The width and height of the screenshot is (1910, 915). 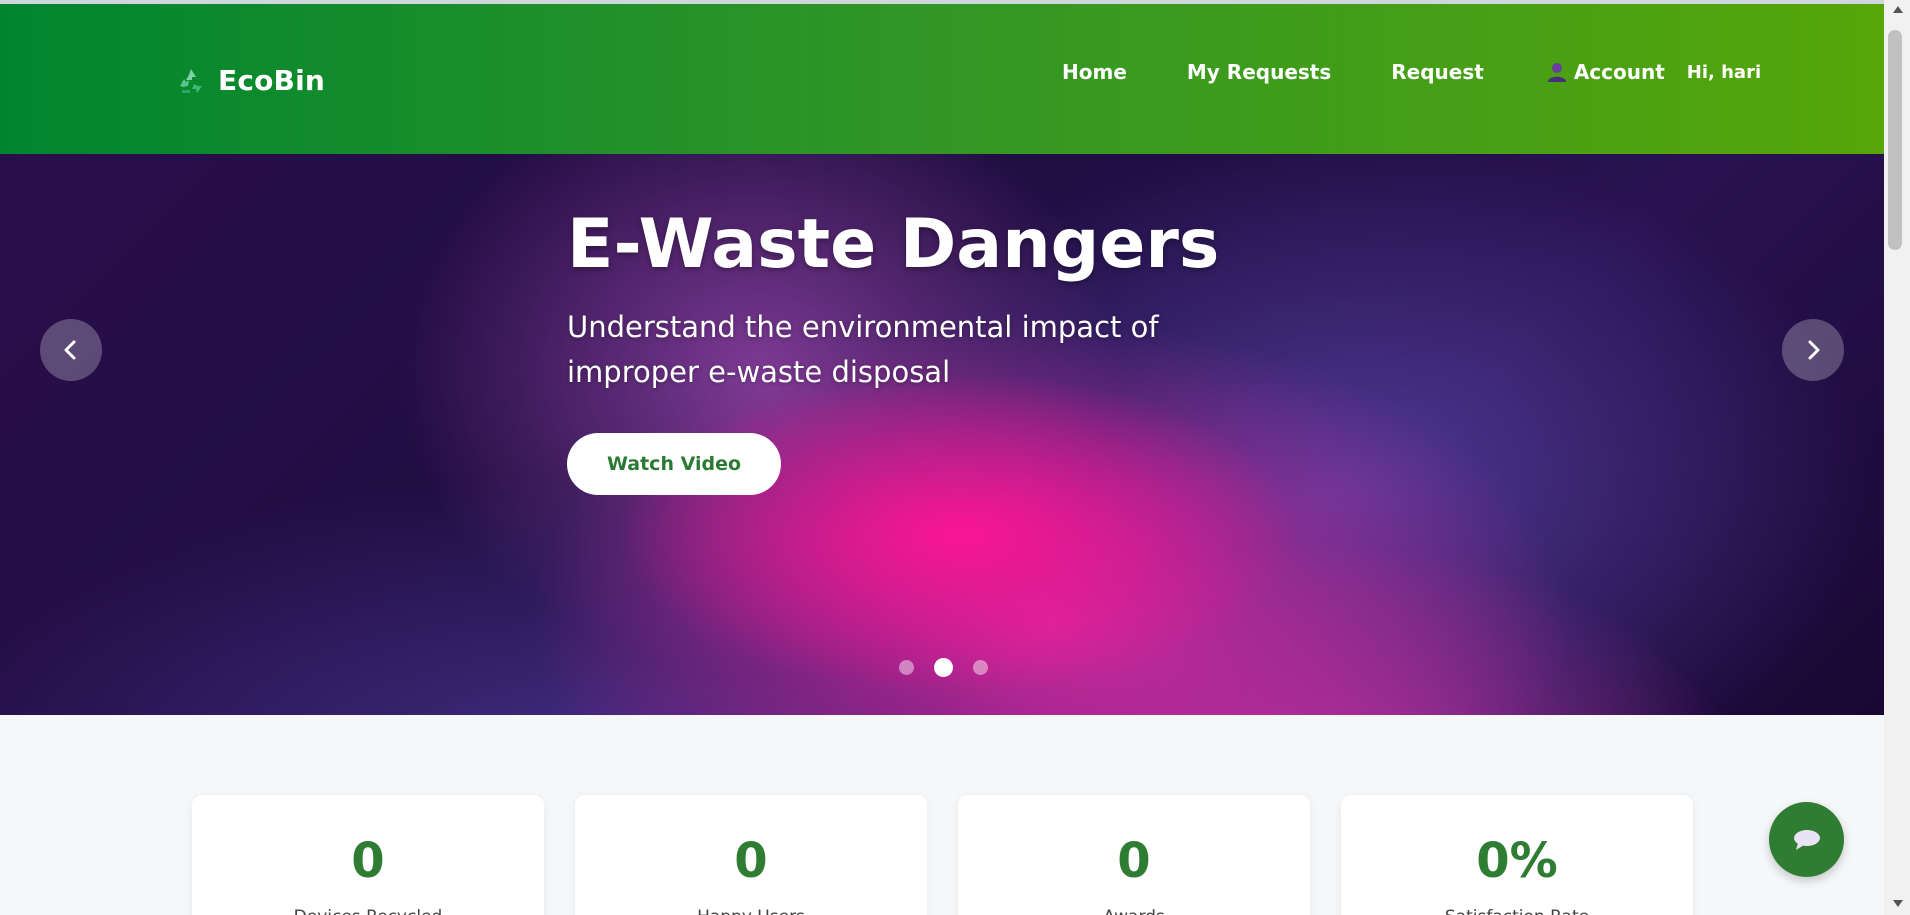 What do you see at coordinates (1619, 72) in the screenshot?
I see `nav-account-label: Account` at bounding box center [1619, 72].